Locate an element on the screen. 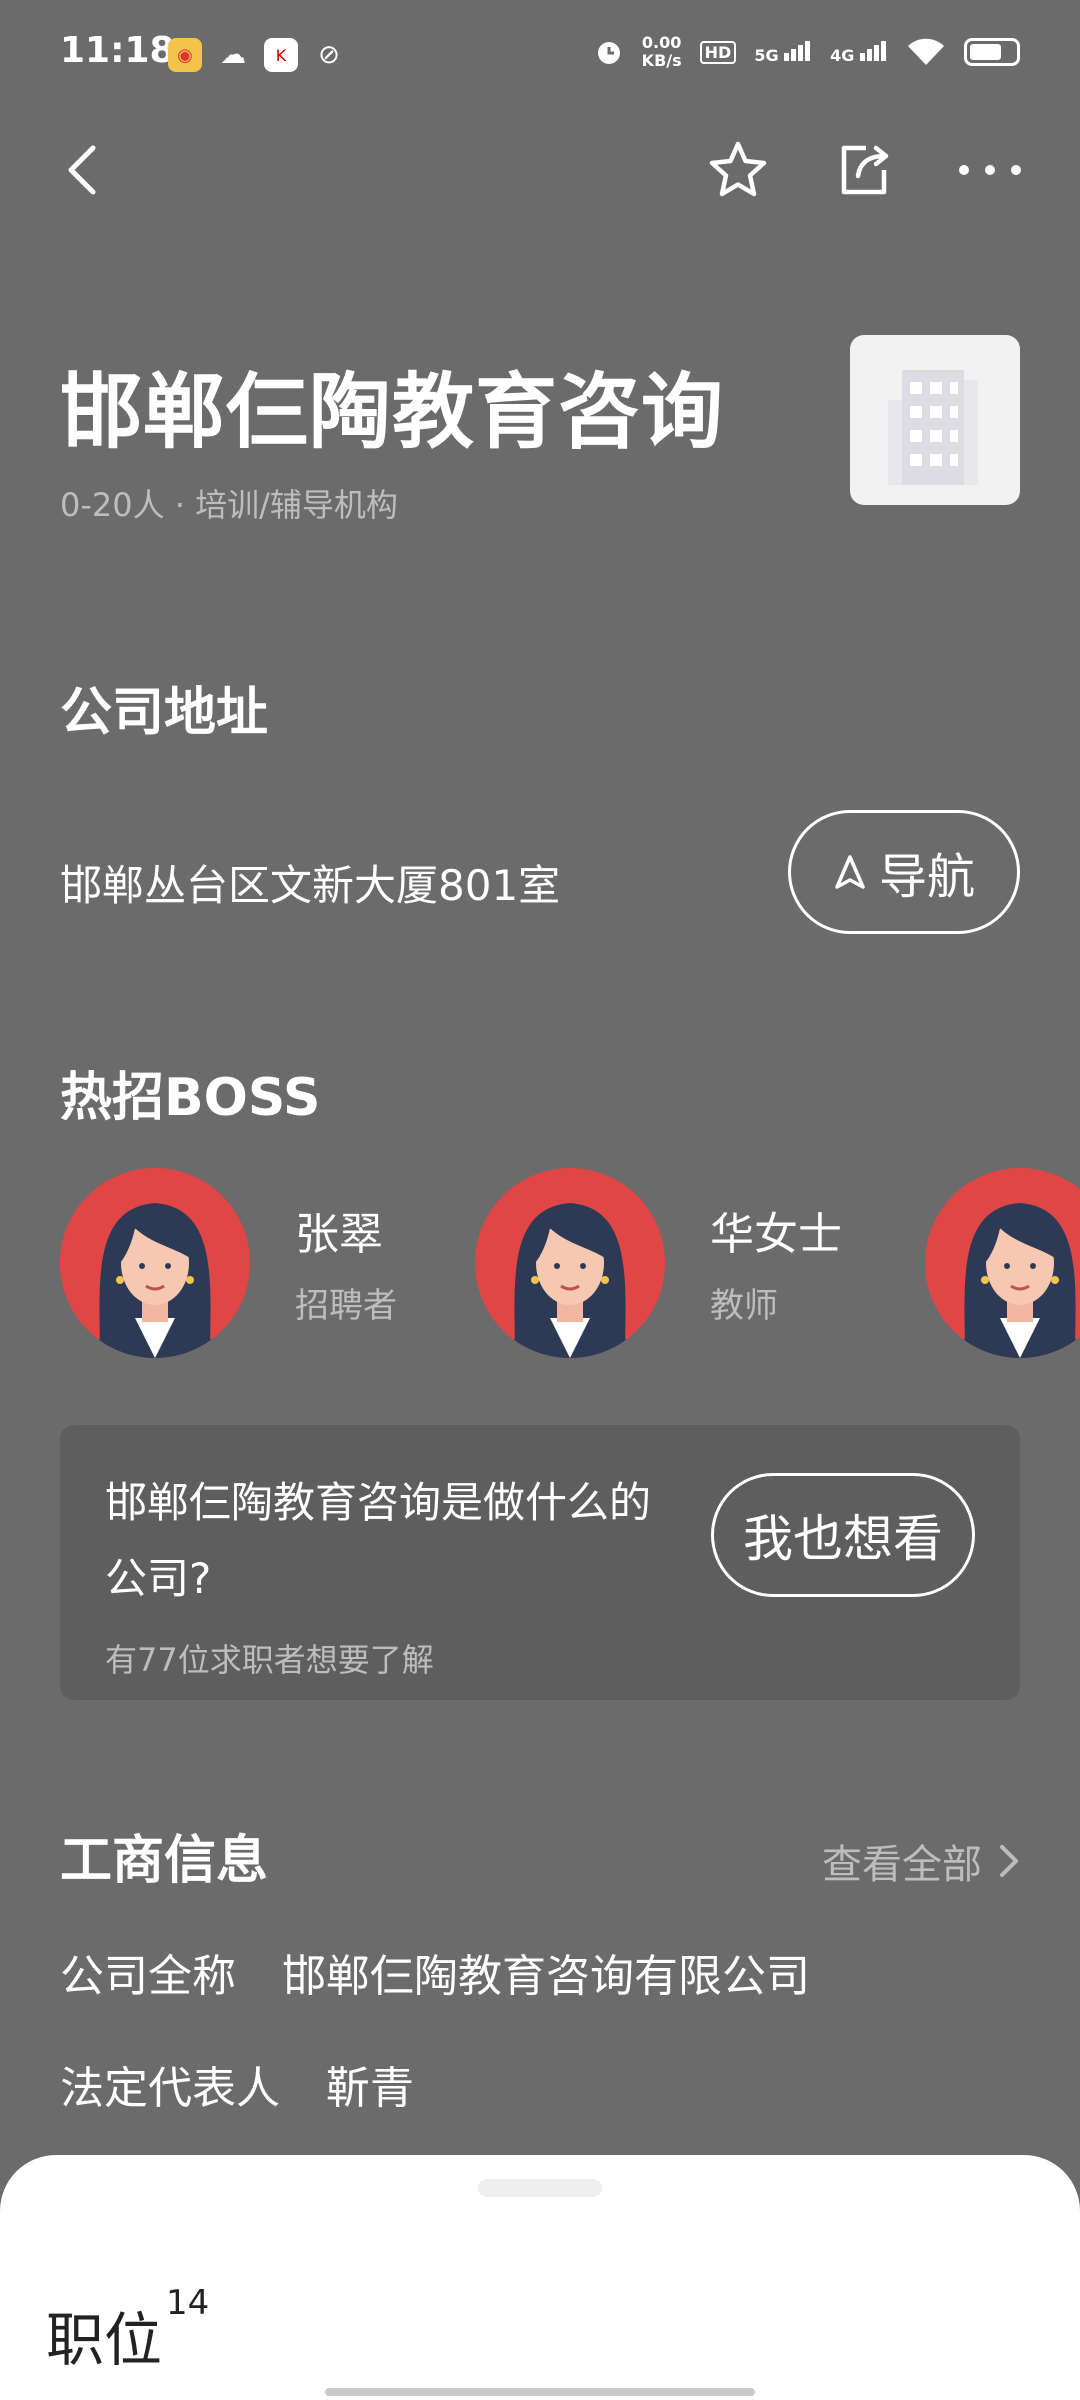 This screenshot has width=1080, height=2400. info-label: 公司全称 is located at coordinates (148, 1976).